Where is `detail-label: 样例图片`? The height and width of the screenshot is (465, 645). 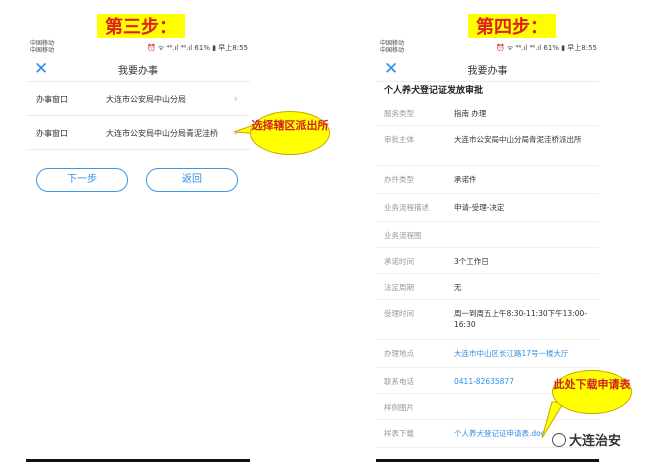 detail-label: 样例图片 is located at coordinates (399, 407).